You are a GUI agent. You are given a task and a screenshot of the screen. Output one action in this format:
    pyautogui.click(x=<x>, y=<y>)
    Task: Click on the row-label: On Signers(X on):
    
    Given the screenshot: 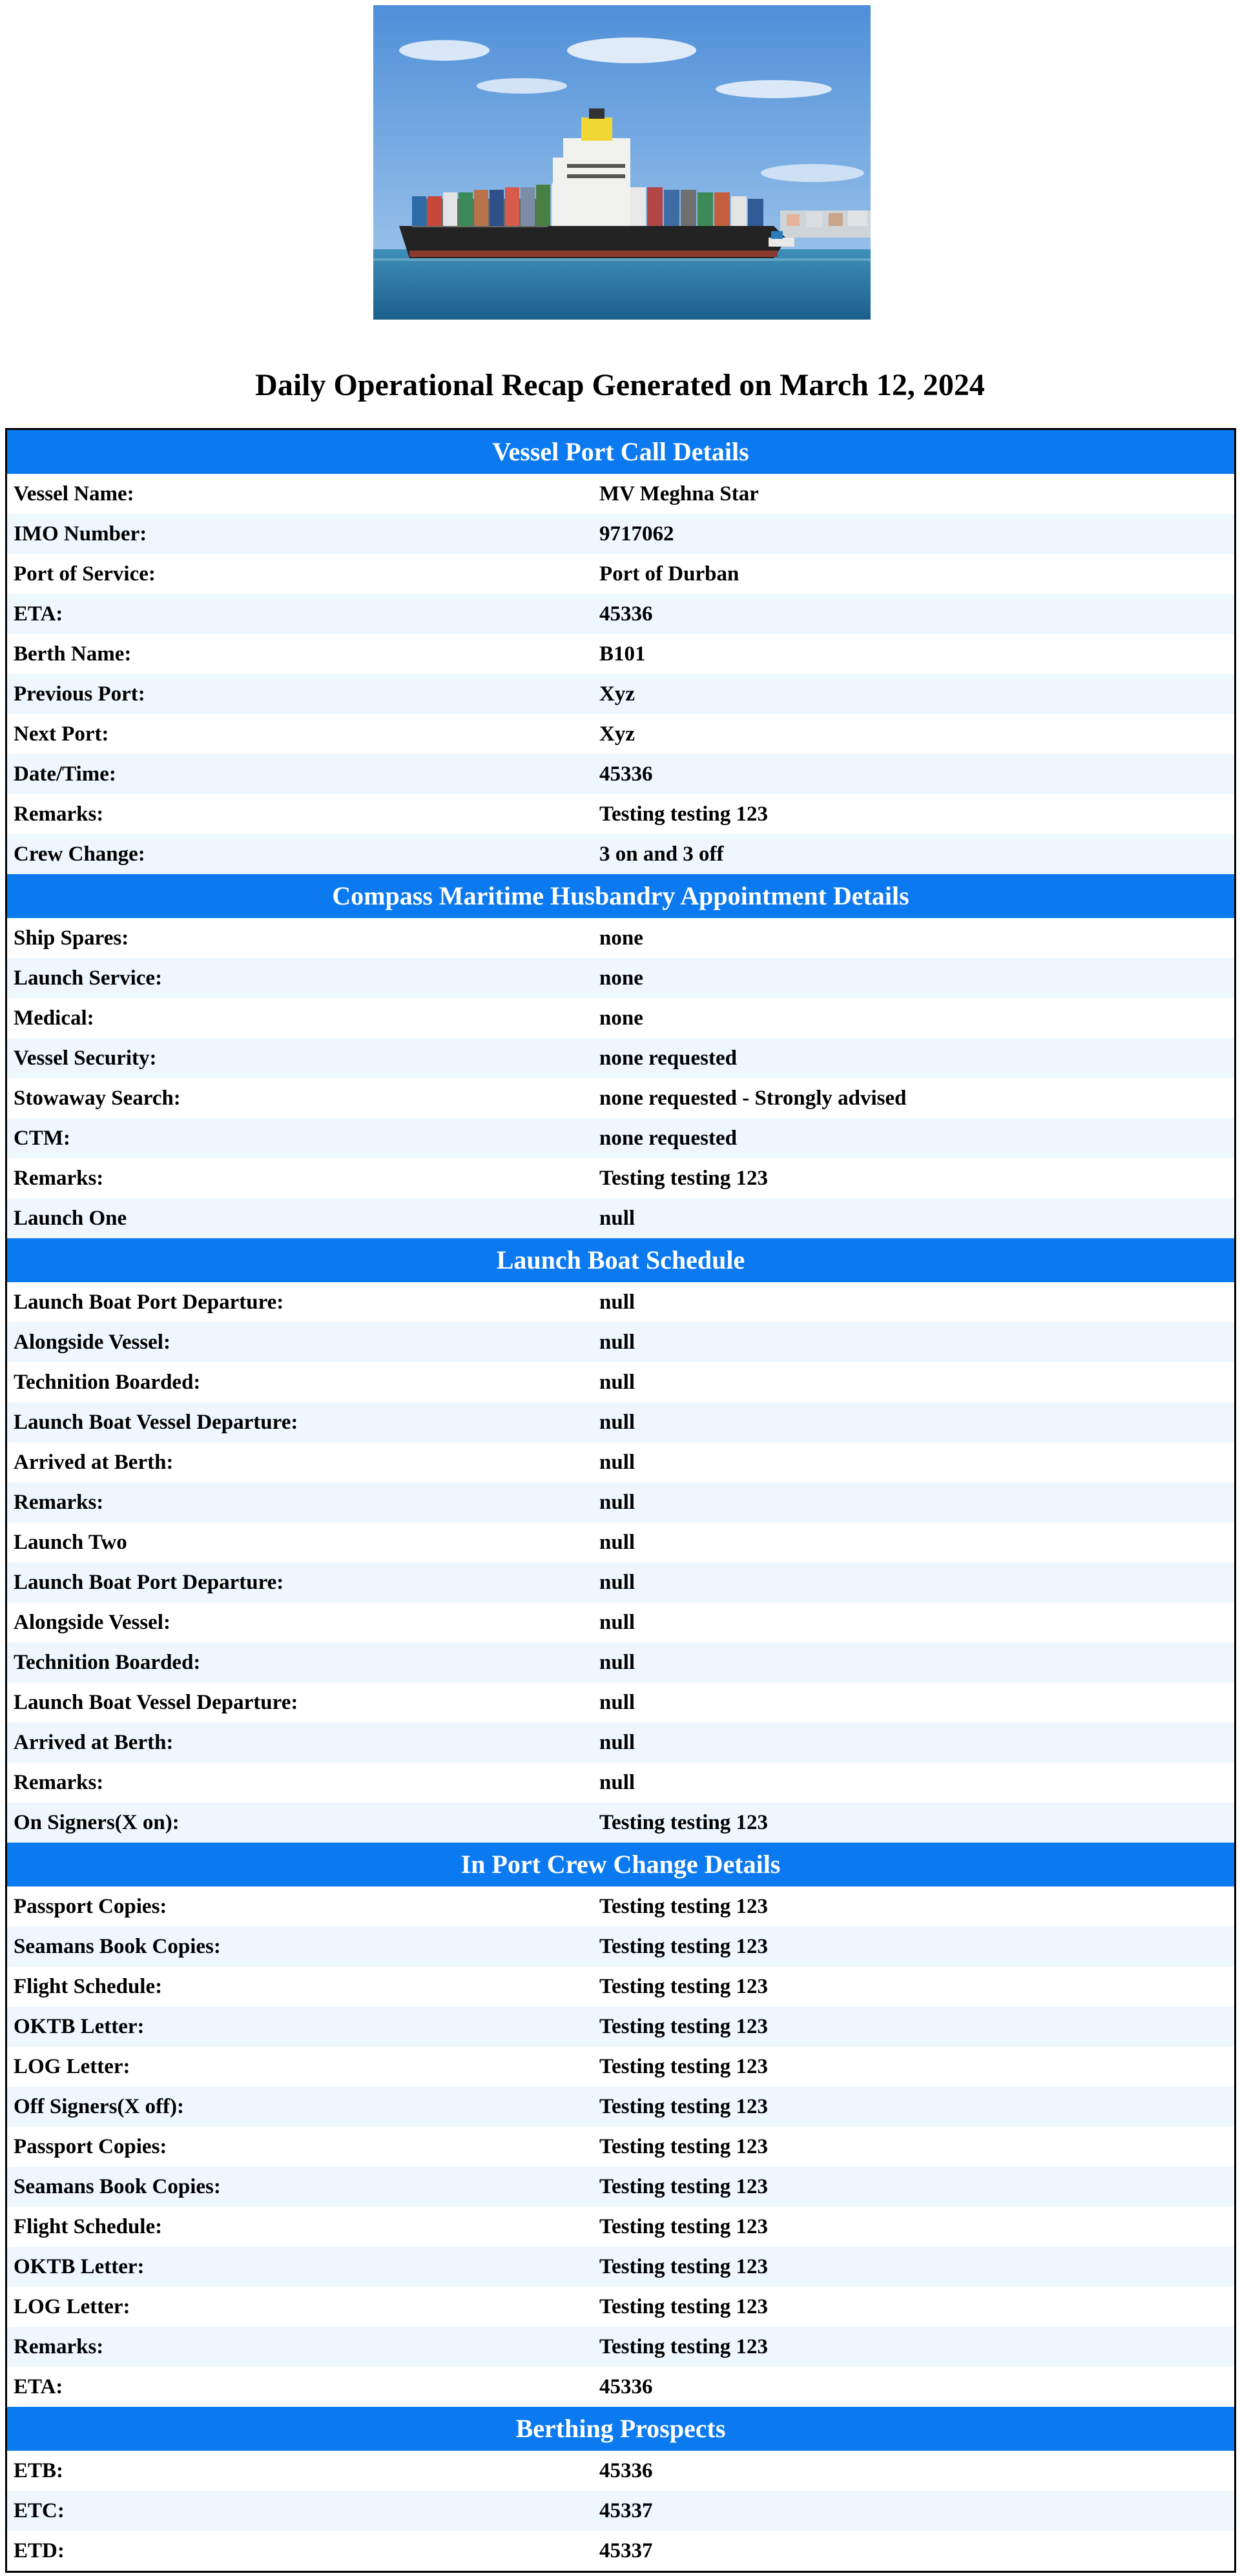 What is the action you would take?
    pyautogui.click(x=97, y=1822)
    